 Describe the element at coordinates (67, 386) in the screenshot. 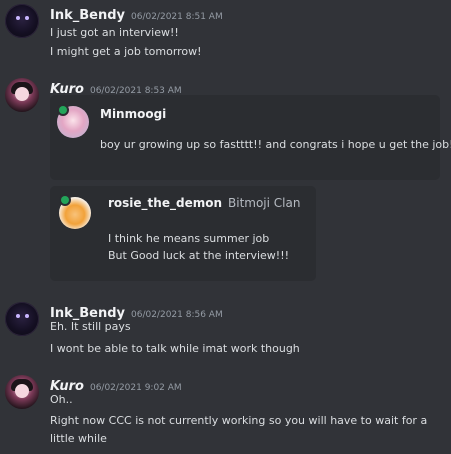

I see `username: Kuro` at that location.